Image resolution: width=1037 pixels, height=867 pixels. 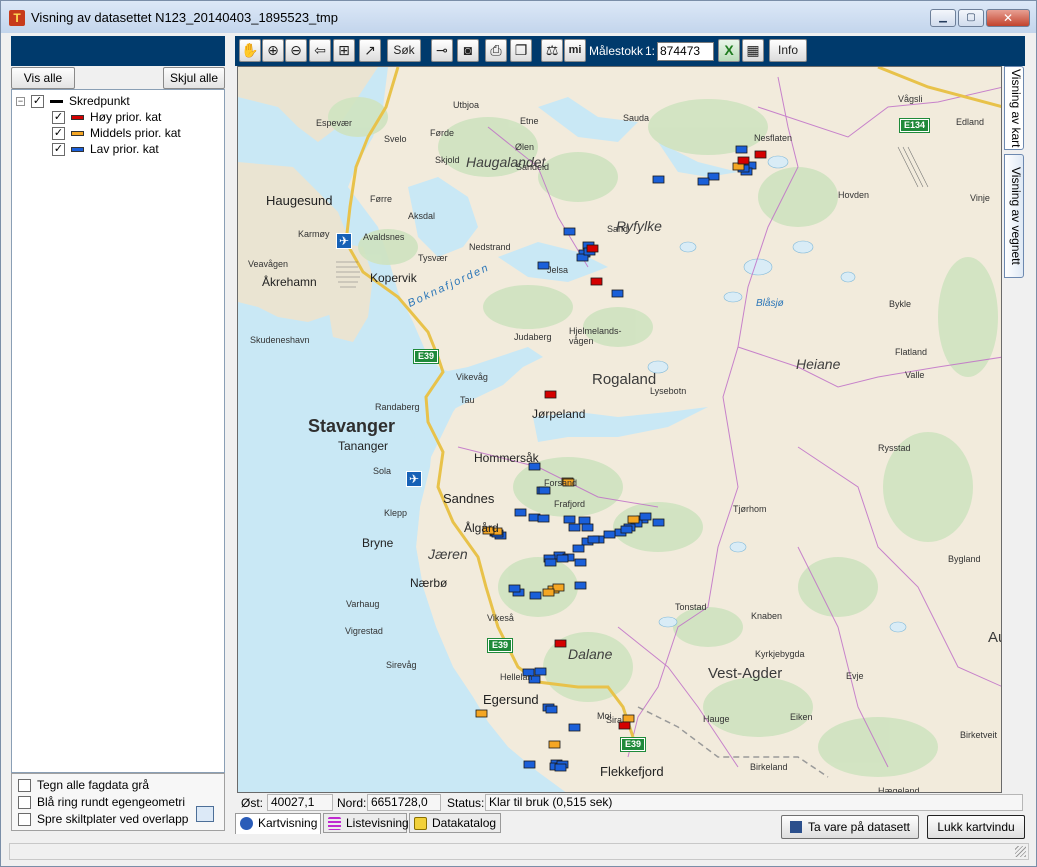 I want to click on maximize-button: ▢, so click(x=971, y=18).